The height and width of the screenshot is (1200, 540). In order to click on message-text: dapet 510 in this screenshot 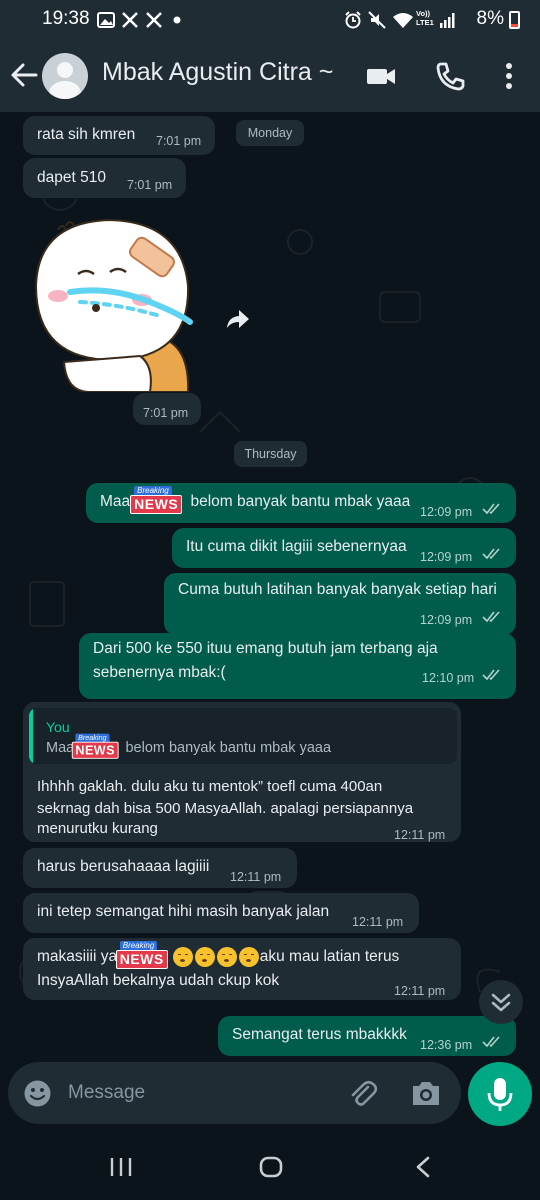, I will do `click(71, 177)`.